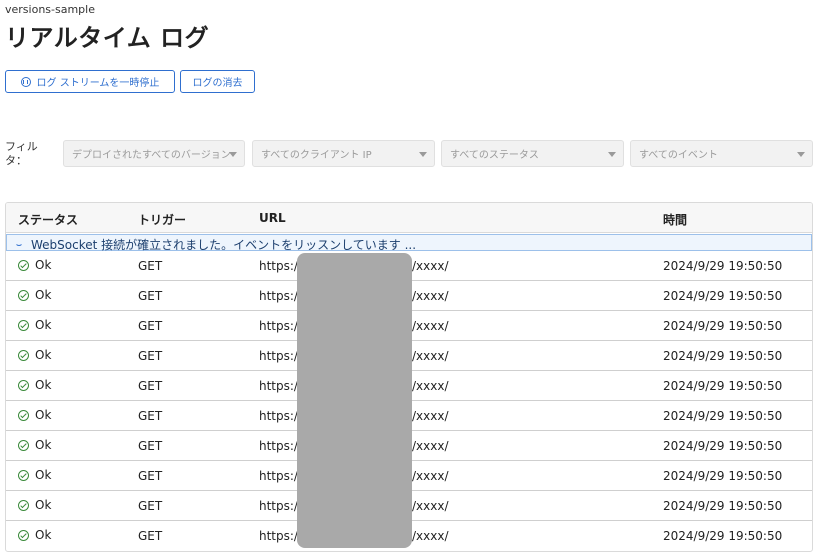  I want to click on header-trigger: トリガー, so click(162, 220).